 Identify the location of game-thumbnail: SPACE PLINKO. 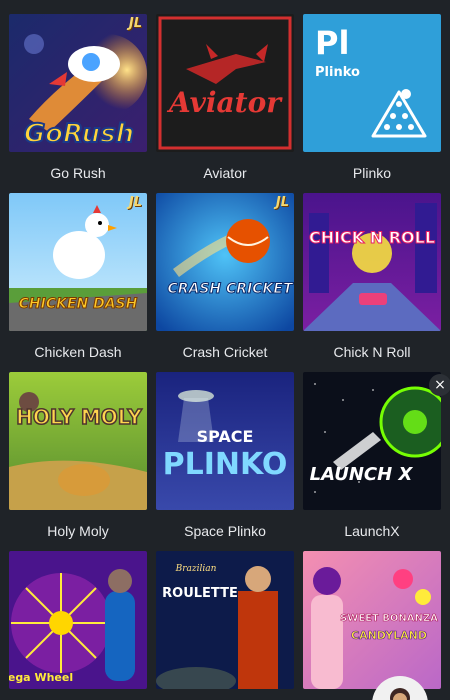
(225, 441).